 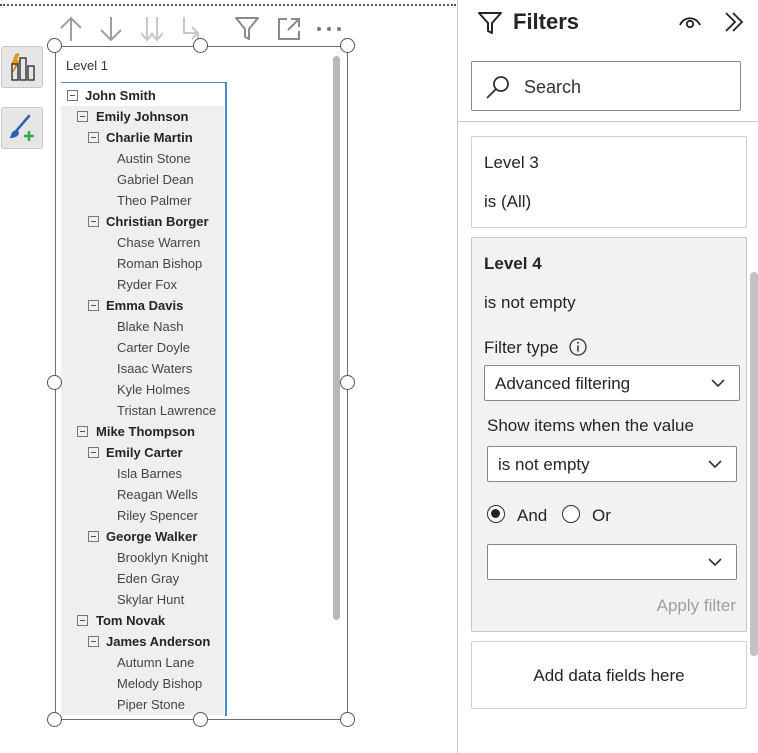 I want to click on filter-type-dropdown: Advanced filtering, so click(x=612, y=383).